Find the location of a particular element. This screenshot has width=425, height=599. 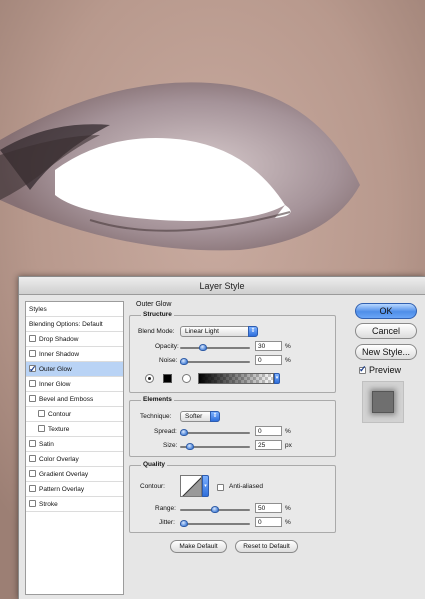

style-list-item: Pattern Overlay is located at coordinates (74, 489).